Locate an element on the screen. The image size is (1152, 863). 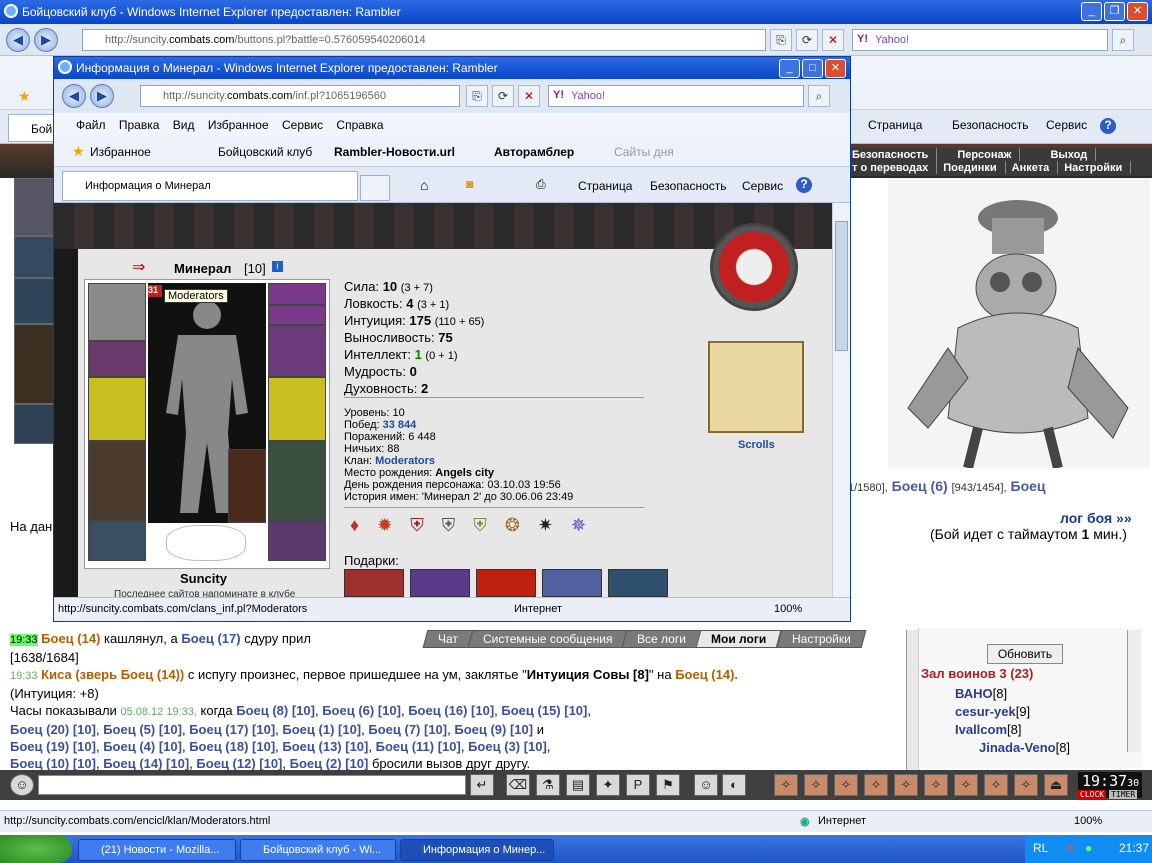
bag-icon: ❂ is located at coordinates (512, 525).